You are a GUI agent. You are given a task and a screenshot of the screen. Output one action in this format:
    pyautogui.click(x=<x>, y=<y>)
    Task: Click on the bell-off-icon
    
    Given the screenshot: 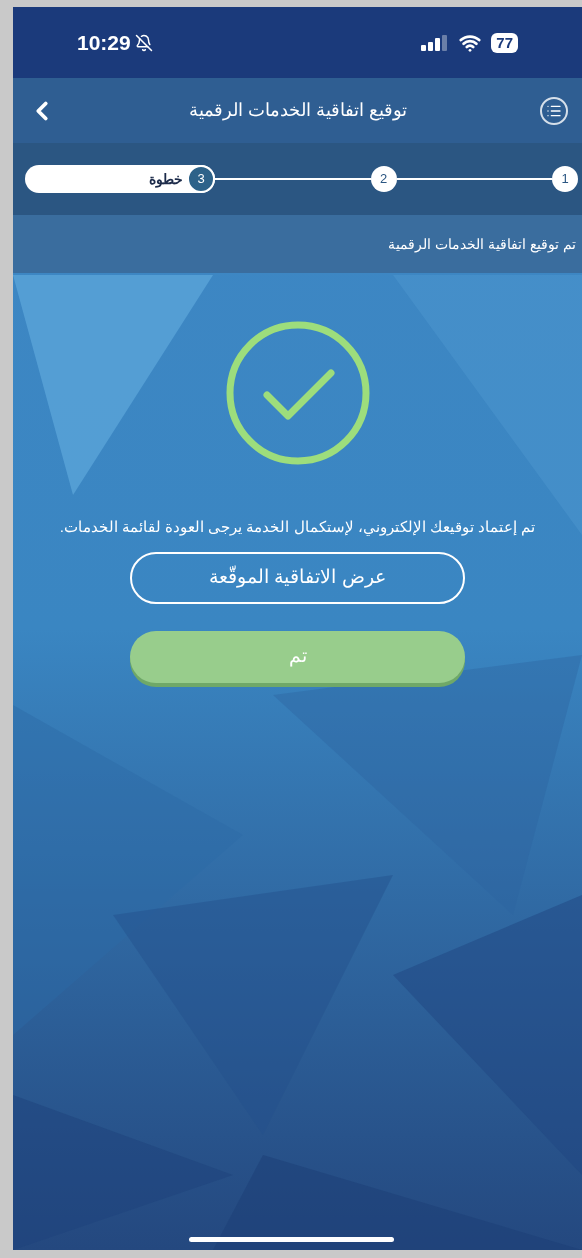 What is the action you would take?
    pyautogui.click(x=143, y=42)
    